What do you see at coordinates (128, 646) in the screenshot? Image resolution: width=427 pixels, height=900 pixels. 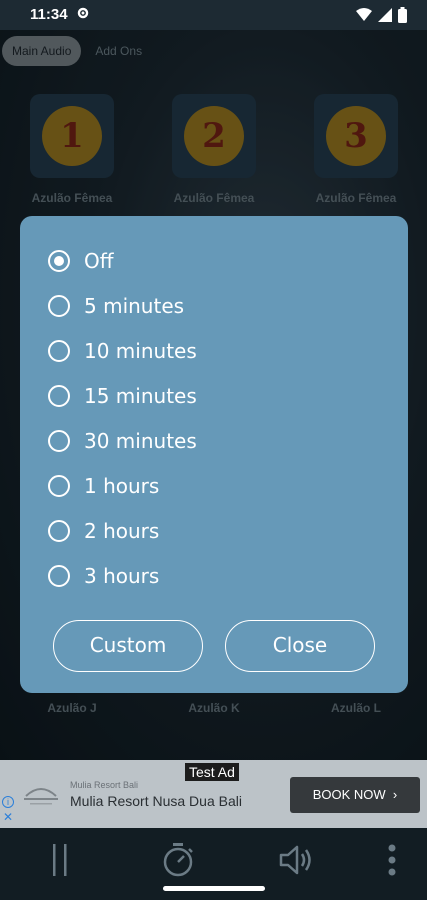 I see `custom-button: Custom` at bounding box center [128, 646].